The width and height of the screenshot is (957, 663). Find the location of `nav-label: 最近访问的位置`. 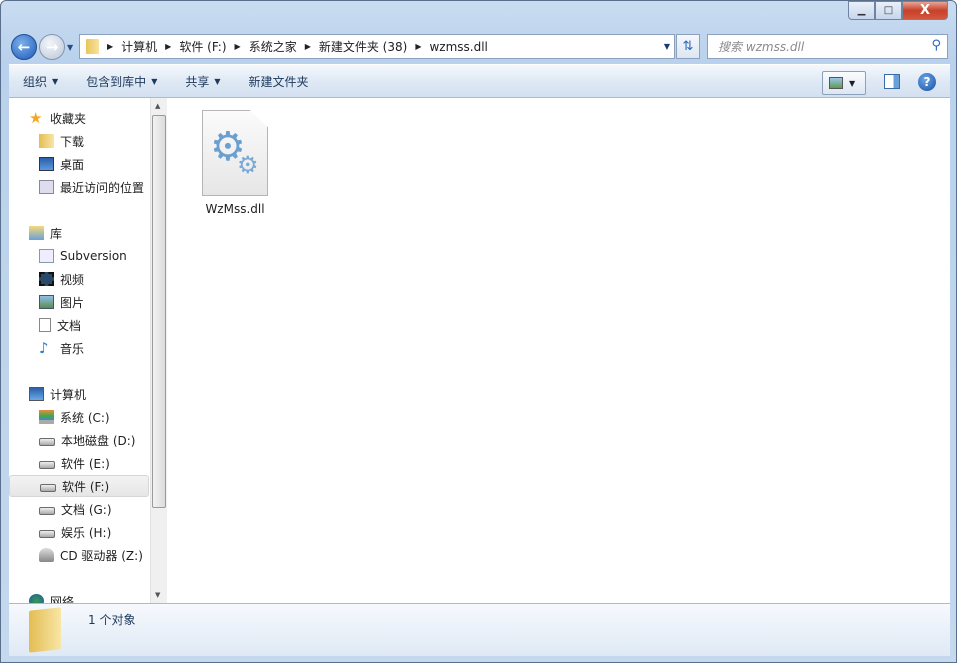

nav-label: 最近访问的位置 is located at coordinates (102, 187).